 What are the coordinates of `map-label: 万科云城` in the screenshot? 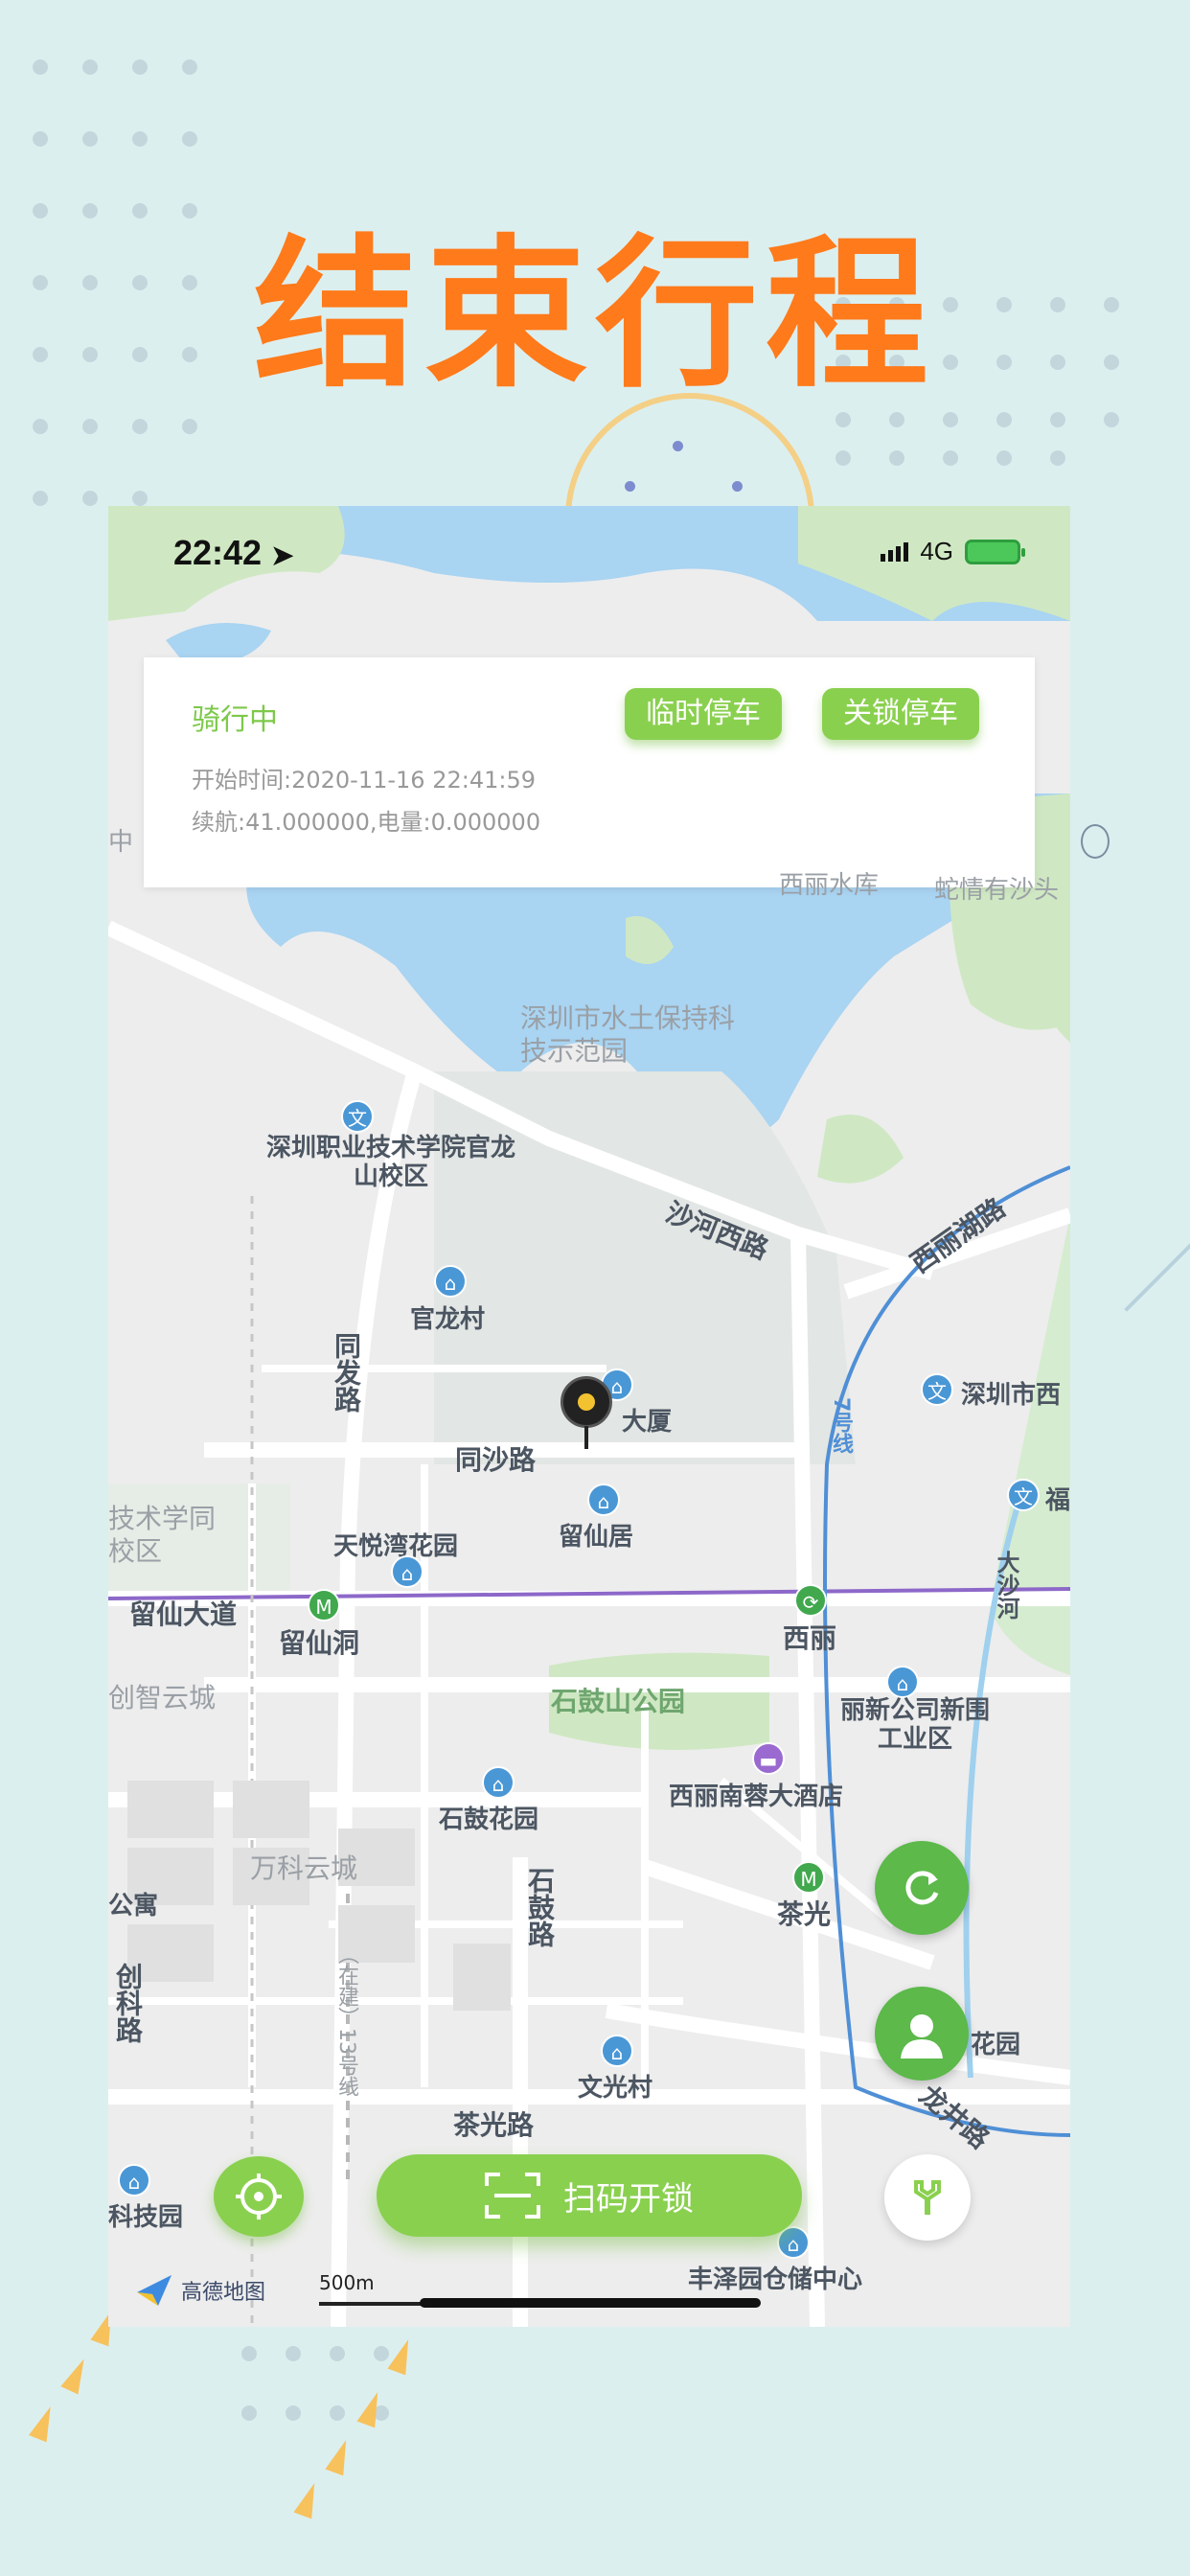 It's located at (304, 1868).